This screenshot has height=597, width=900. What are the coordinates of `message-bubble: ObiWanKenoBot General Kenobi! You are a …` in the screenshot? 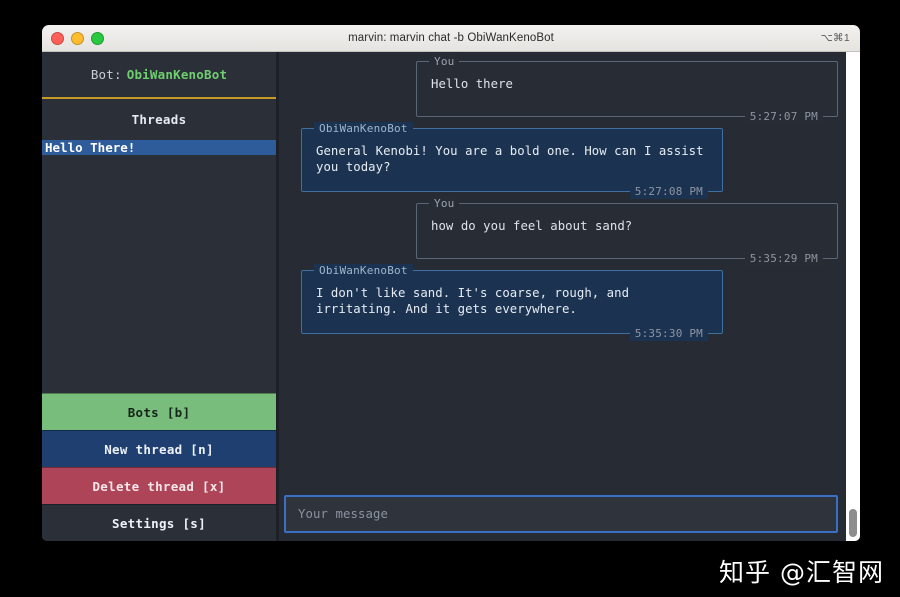 It's located at (512, 160).